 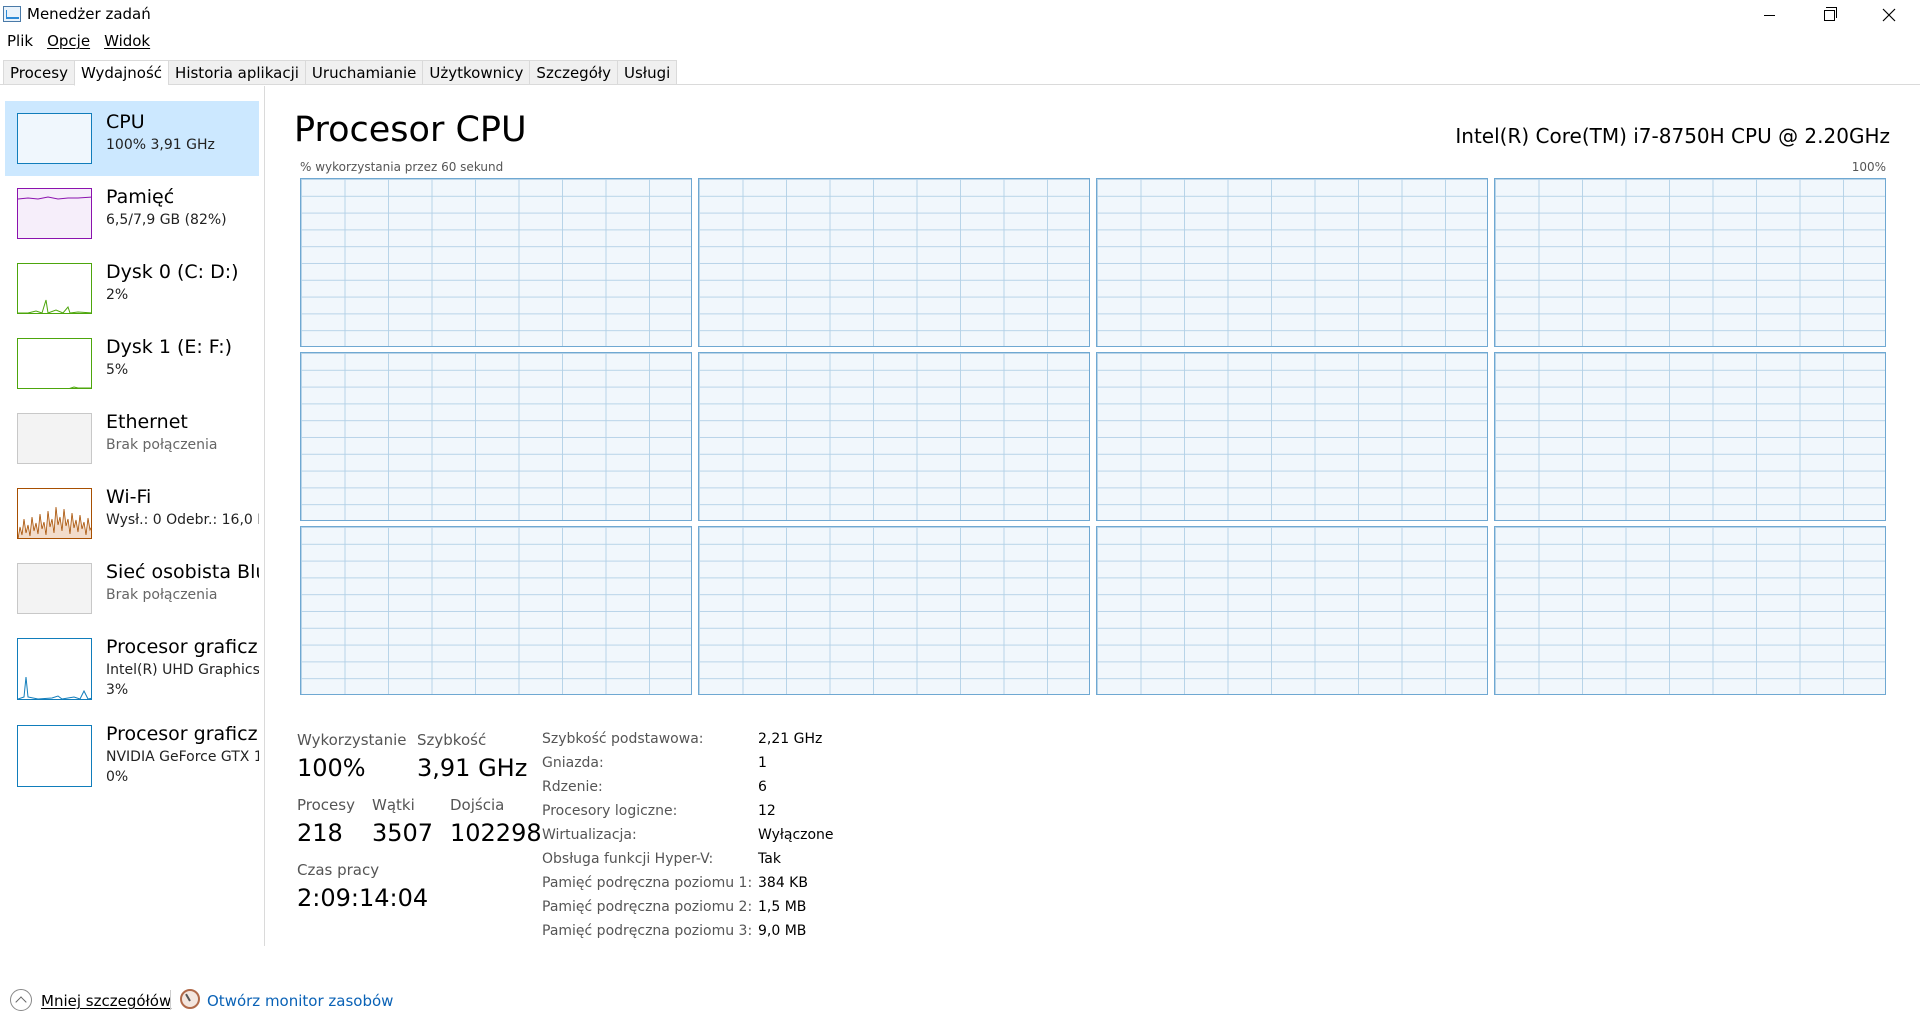 What do you see at coordinates (117, 777) in the screenshot?
I see `sidebar-item-usage: 0%` at bounding box center [117, 777].